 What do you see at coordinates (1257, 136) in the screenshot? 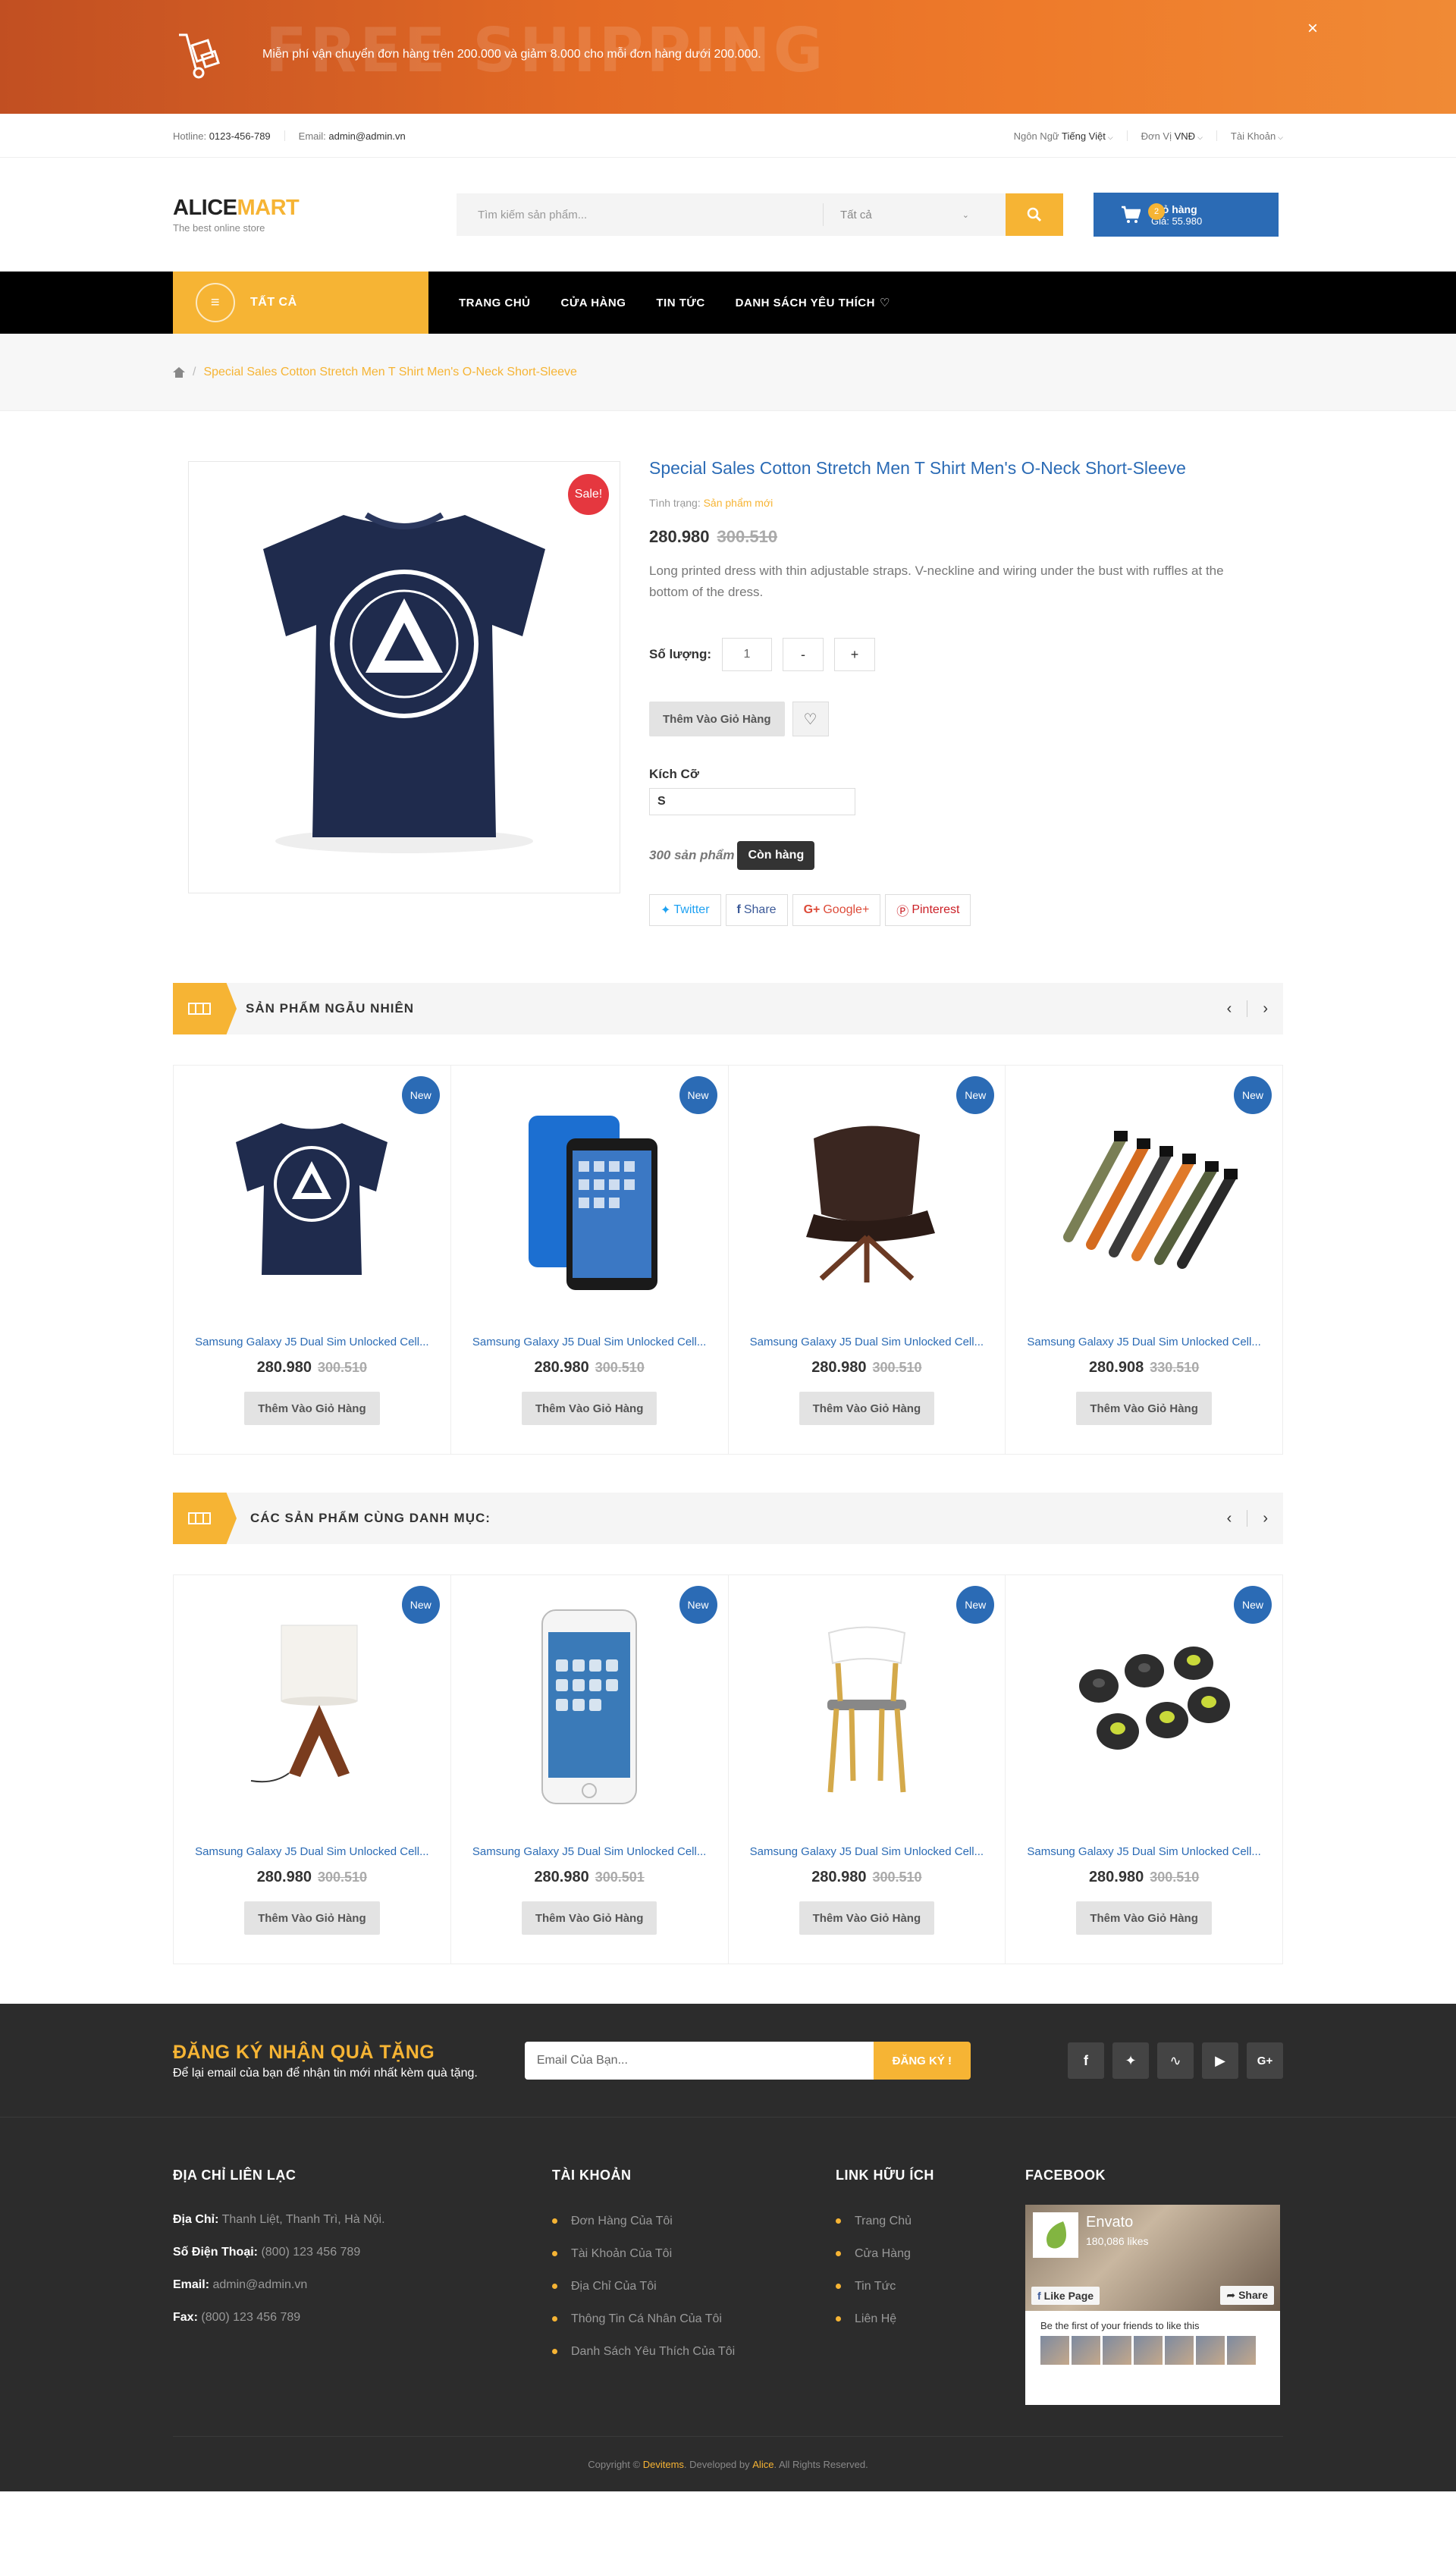
I see `account-dropdown: Tài Khoản ⌵` at bounding box center [1257, 136].